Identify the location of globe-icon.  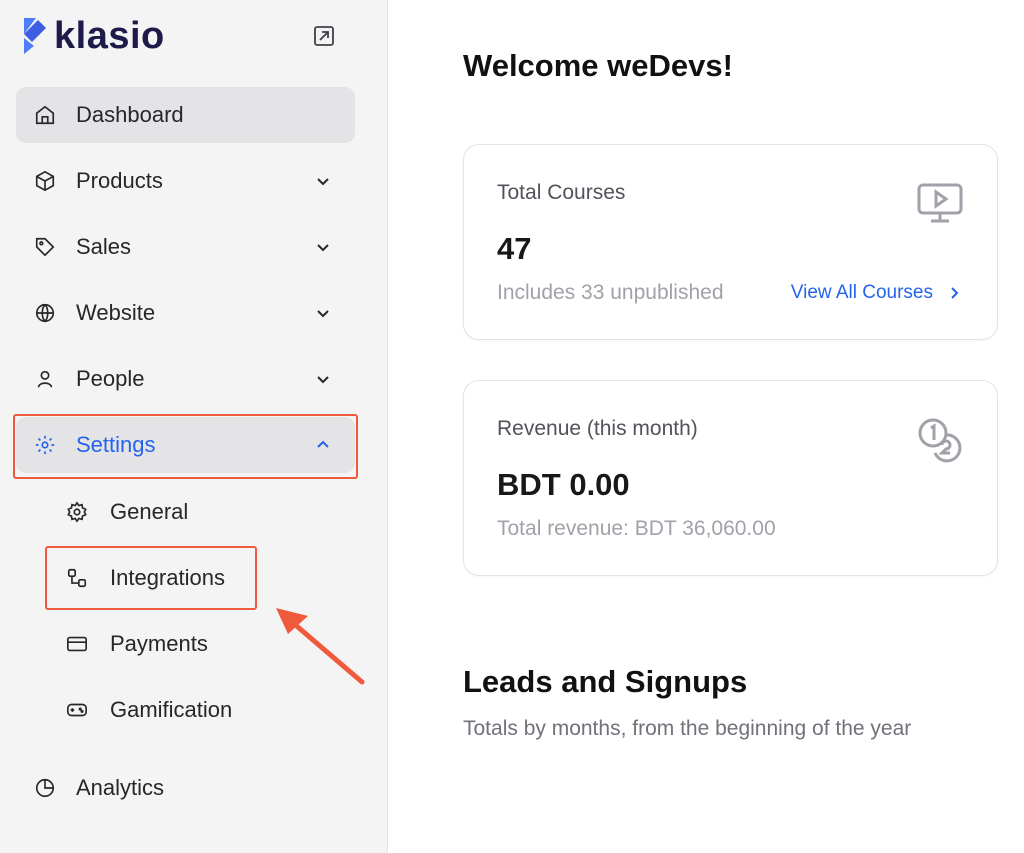
(45, 313).